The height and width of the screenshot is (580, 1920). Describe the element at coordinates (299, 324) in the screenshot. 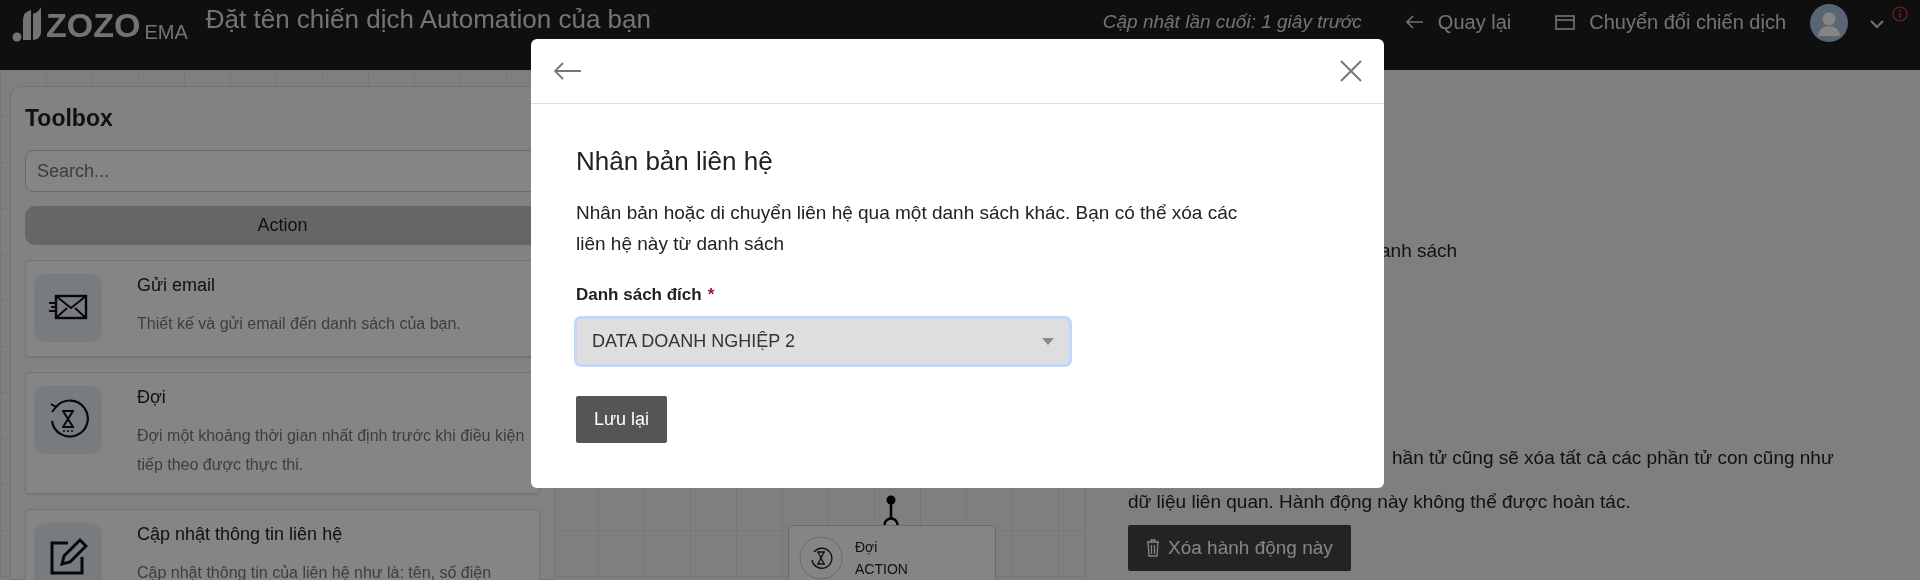

I see `tool-description: Thiết kế và gửi email đến danh sách của bạn.` at that location.